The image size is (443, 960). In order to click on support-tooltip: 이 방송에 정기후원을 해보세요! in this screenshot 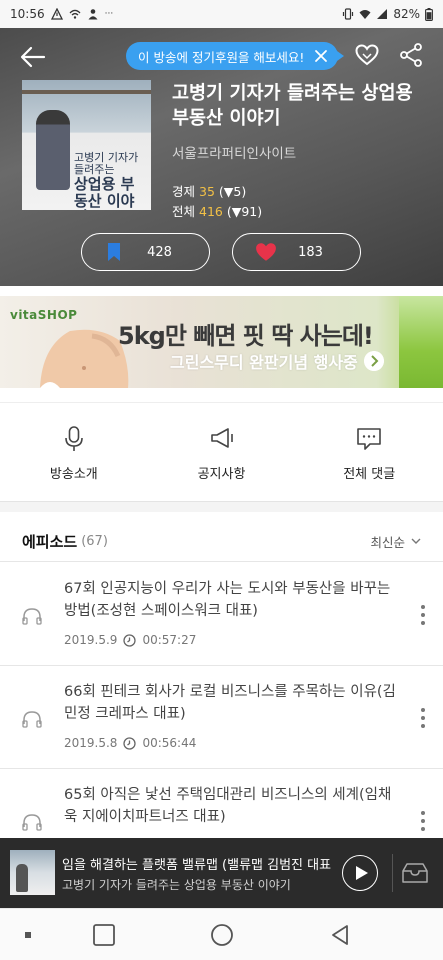, I will do `click(235, 56)`.